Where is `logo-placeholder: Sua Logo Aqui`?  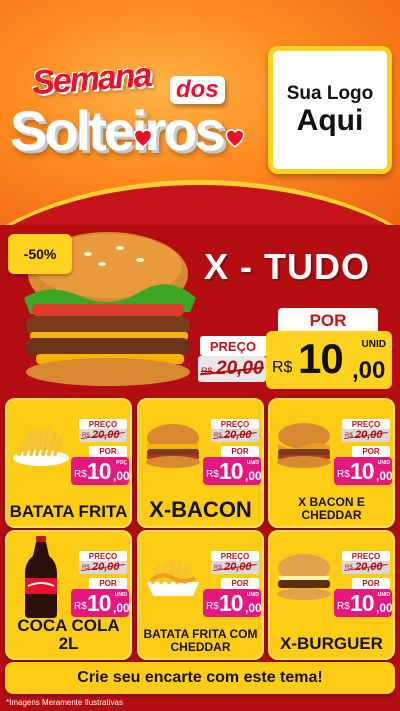 logo-placeholder: Sua Logo Aqui is located at coordinates (330, 110).